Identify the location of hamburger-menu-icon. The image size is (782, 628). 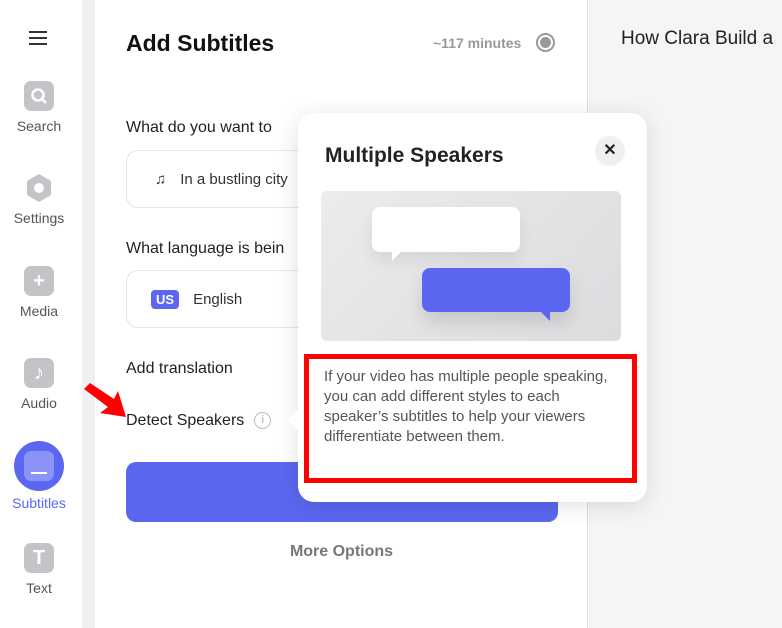
(38, 40).